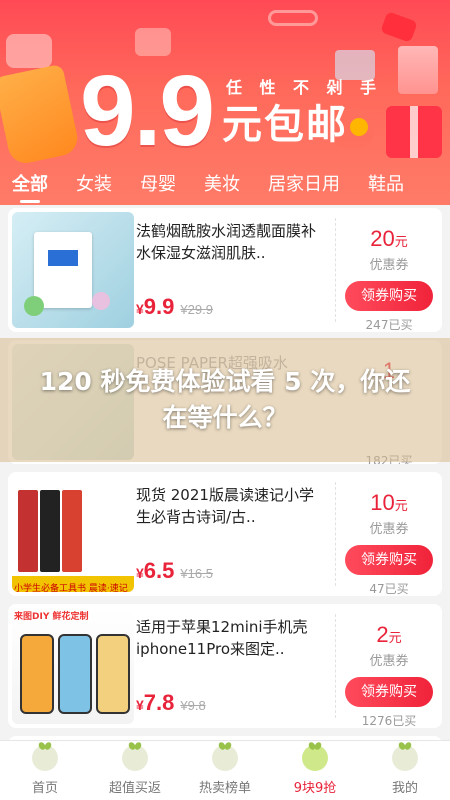  What do you see at coordinates (30, 186) in the screenshot?
I see `tab-all: 全部` at bounding box center [30, 186].